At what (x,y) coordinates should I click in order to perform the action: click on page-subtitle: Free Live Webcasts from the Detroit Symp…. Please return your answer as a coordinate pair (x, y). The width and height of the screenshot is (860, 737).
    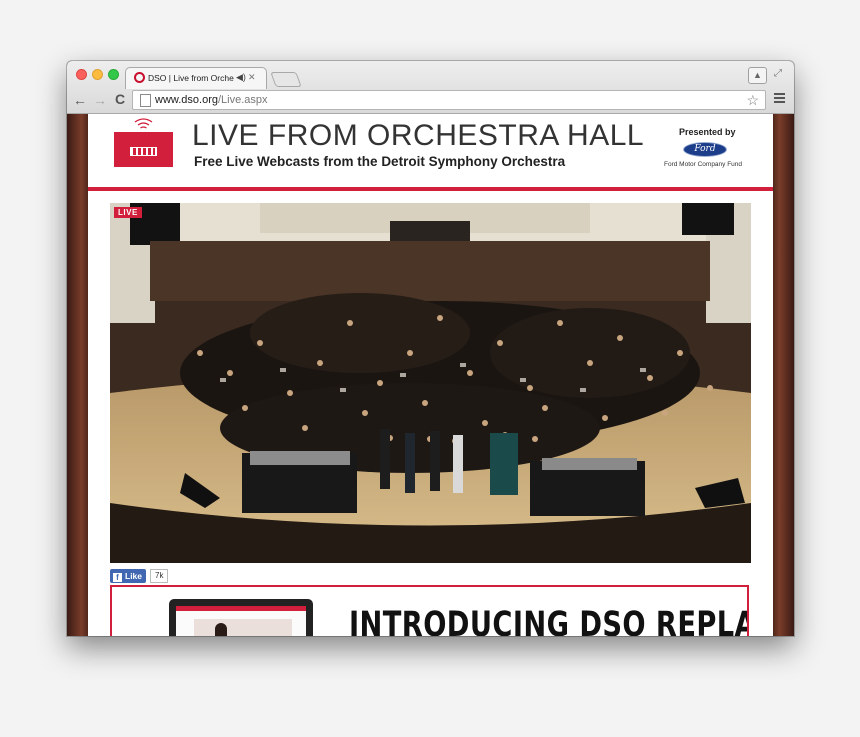
    Looking at the image, I should click on (380, 161).